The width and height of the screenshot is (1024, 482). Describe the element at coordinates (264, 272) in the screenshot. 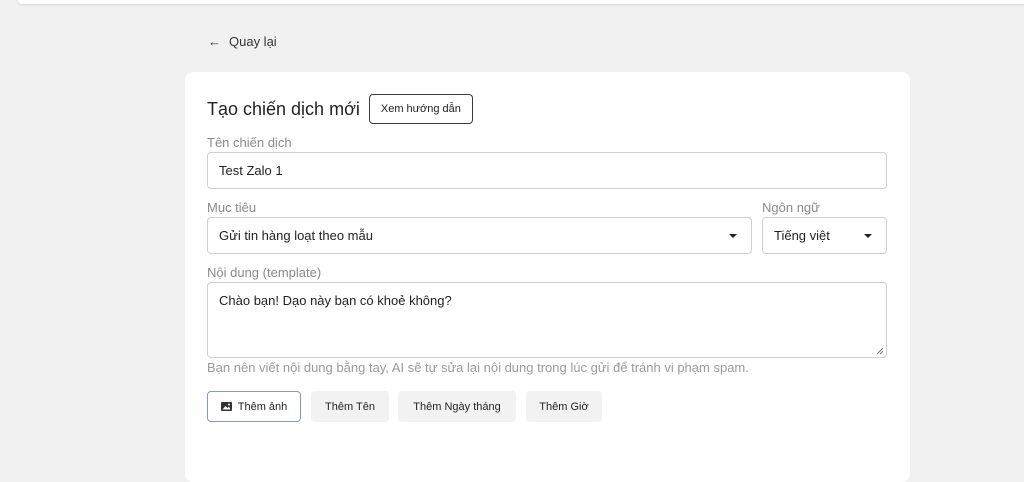

I see `content-label: Nội dung (template)` at that location.